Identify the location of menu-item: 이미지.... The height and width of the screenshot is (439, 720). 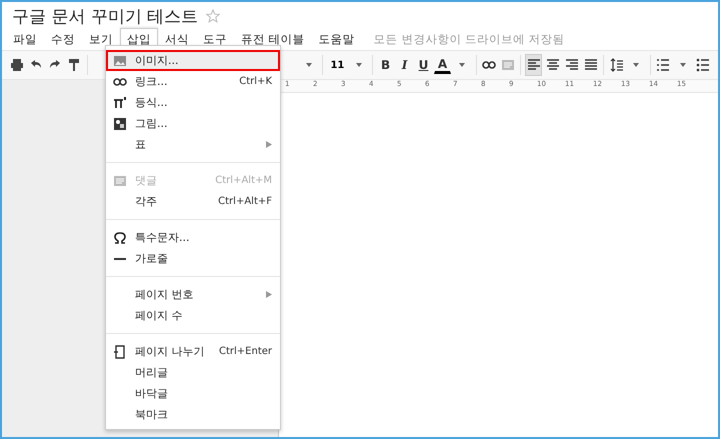
(193, 60).